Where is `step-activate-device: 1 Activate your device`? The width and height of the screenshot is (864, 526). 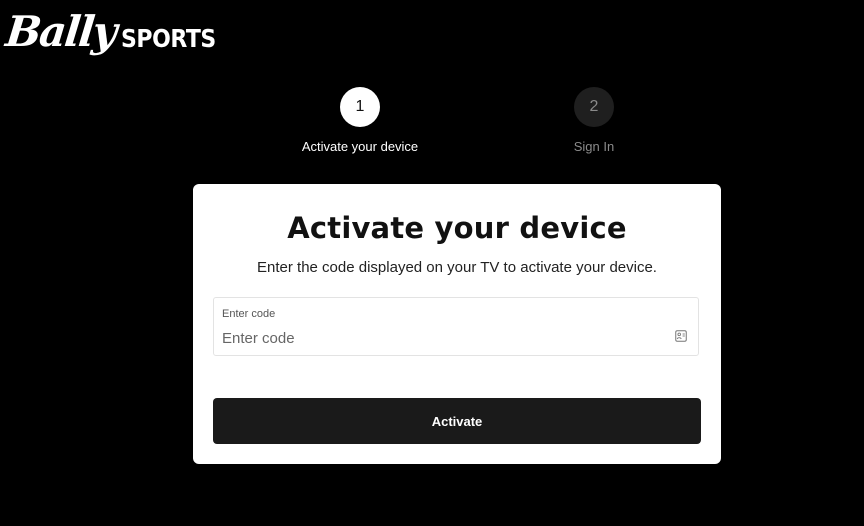
step-activate-device: 1 Activate your device is located at coordinates (360, 121).